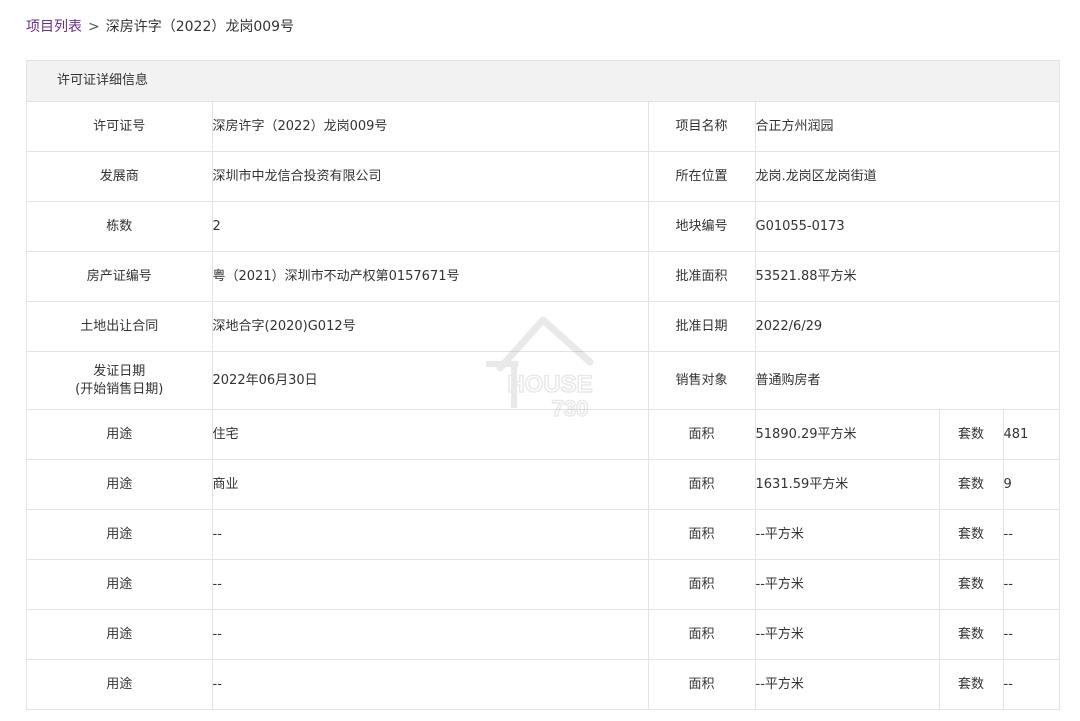  I want to click on location-label: 所在位置, so click(701, 176).